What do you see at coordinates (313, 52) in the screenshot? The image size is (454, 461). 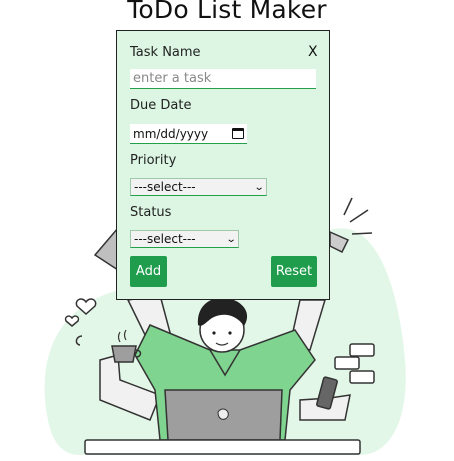 I see `close-button: X` at bounding box center [313, 52].